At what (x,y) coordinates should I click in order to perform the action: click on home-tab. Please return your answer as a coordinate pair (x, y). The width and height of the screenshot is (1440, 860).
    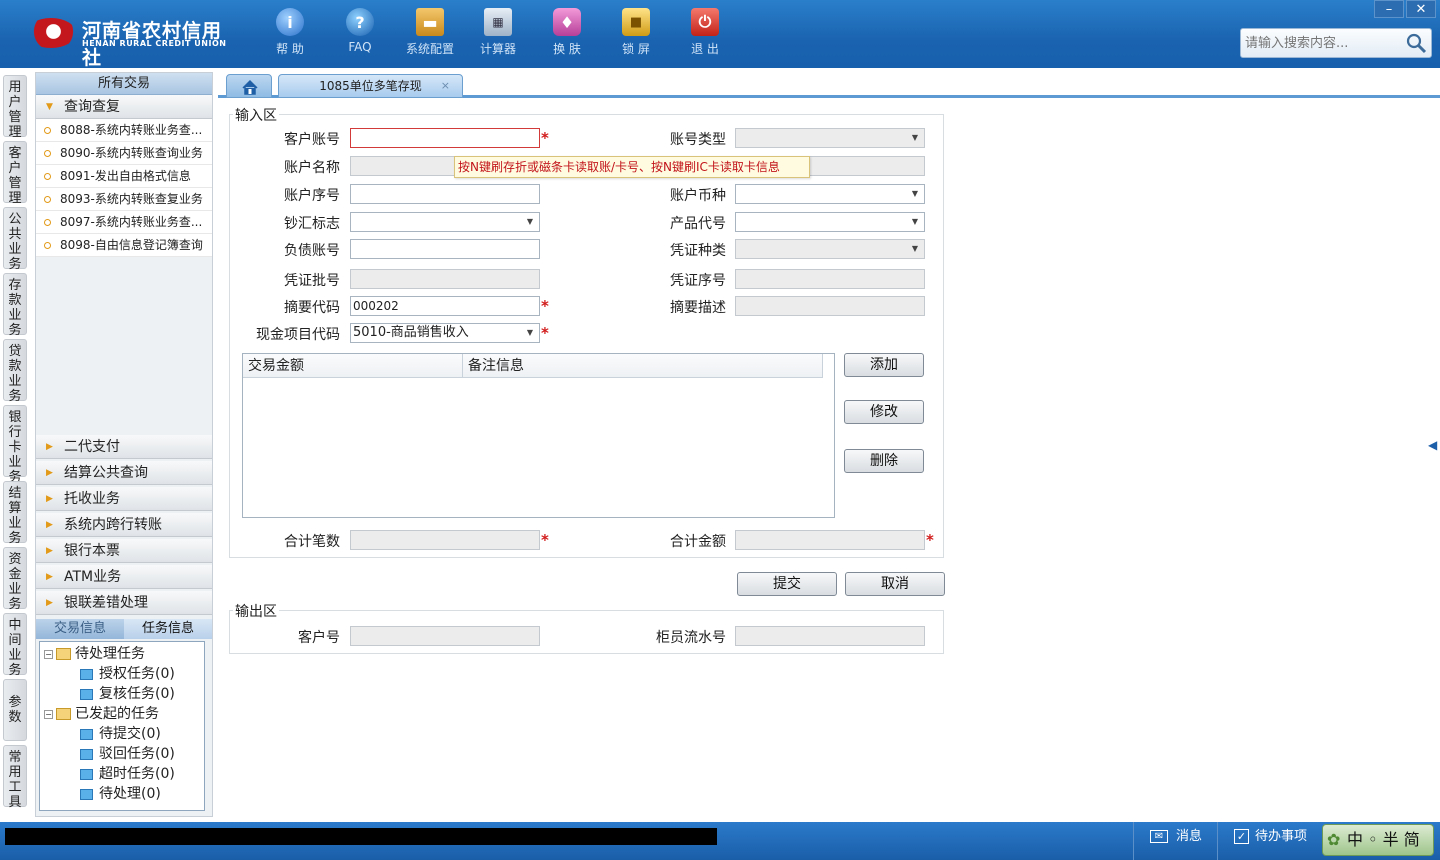
    Looking at the image, I should click on (249, 86).